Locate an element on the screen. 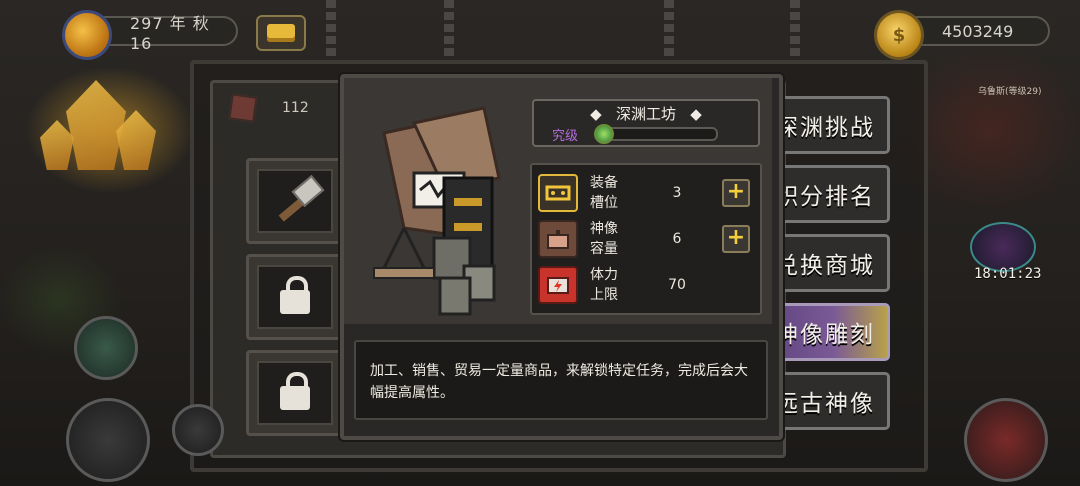 Image resolution: width=1080 pixels, height=486 pixels. stat-label: 体力 上限 is located at coordinates (604, 285).